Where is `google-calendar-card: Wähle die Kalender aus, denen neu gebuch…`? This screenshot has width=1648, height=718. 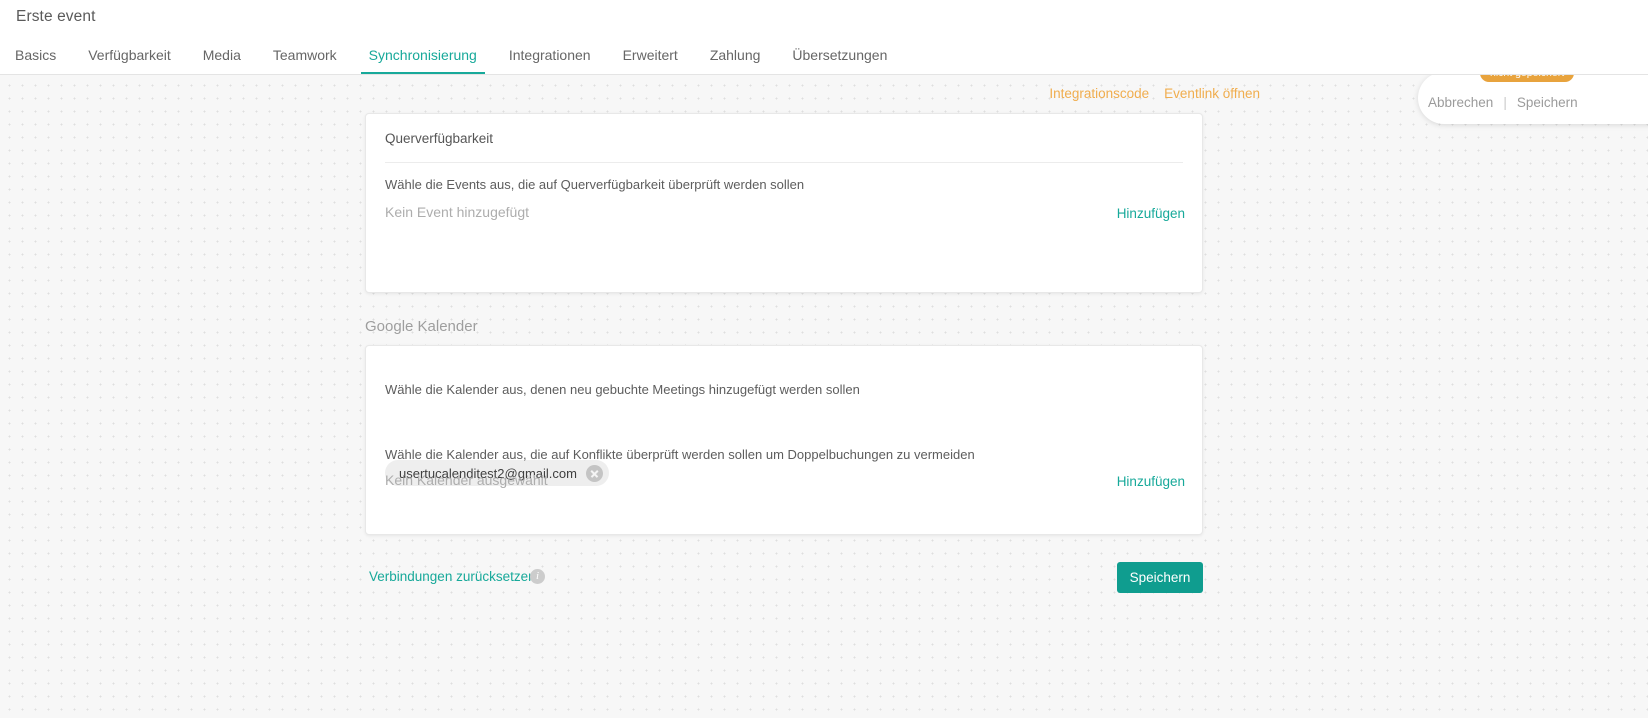 google-calendar-card: Wähle die Kalender aus, denen neu gebuch… is located at coordinates (784, 440).